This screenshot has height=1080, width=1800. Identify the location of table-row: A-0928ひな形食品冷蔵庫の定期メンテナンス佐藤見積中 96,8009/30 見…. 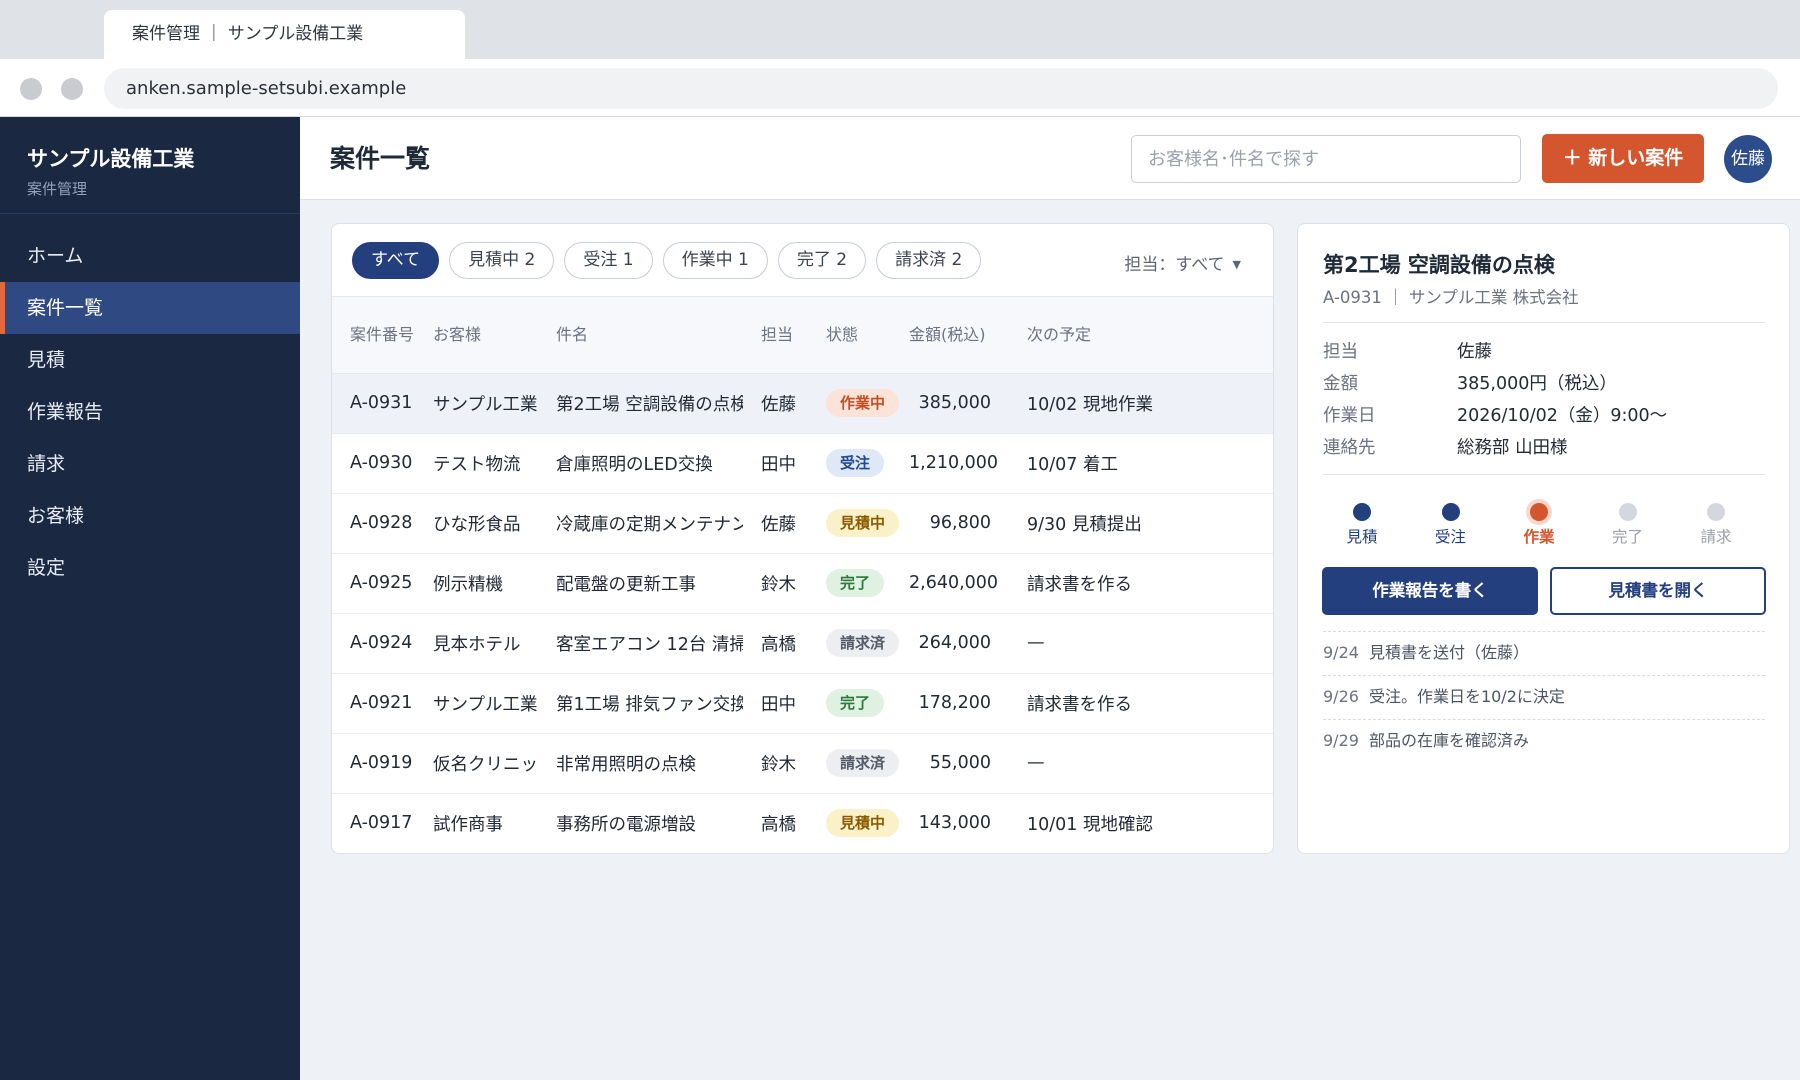
(802, 523).